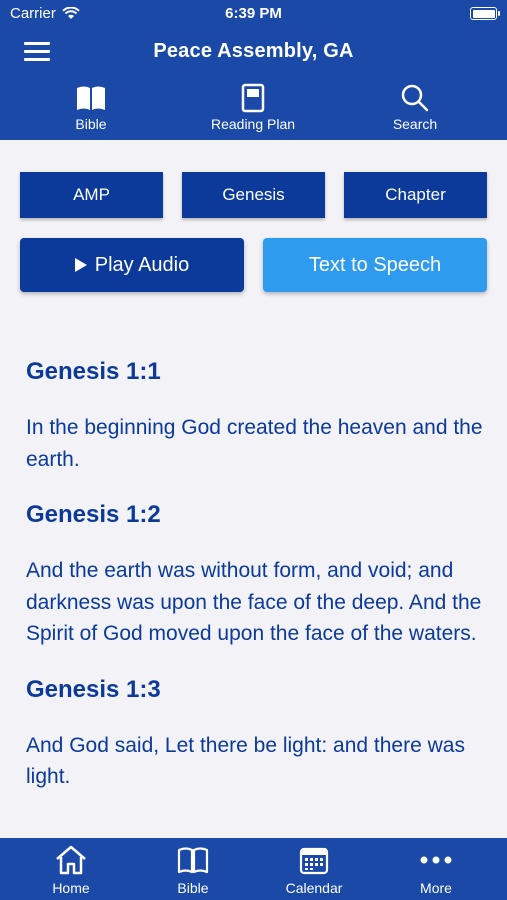  What do you see at coordinates (80, 265) in the screenshot?
I see `play-icon` at bounding box center [80, 265].